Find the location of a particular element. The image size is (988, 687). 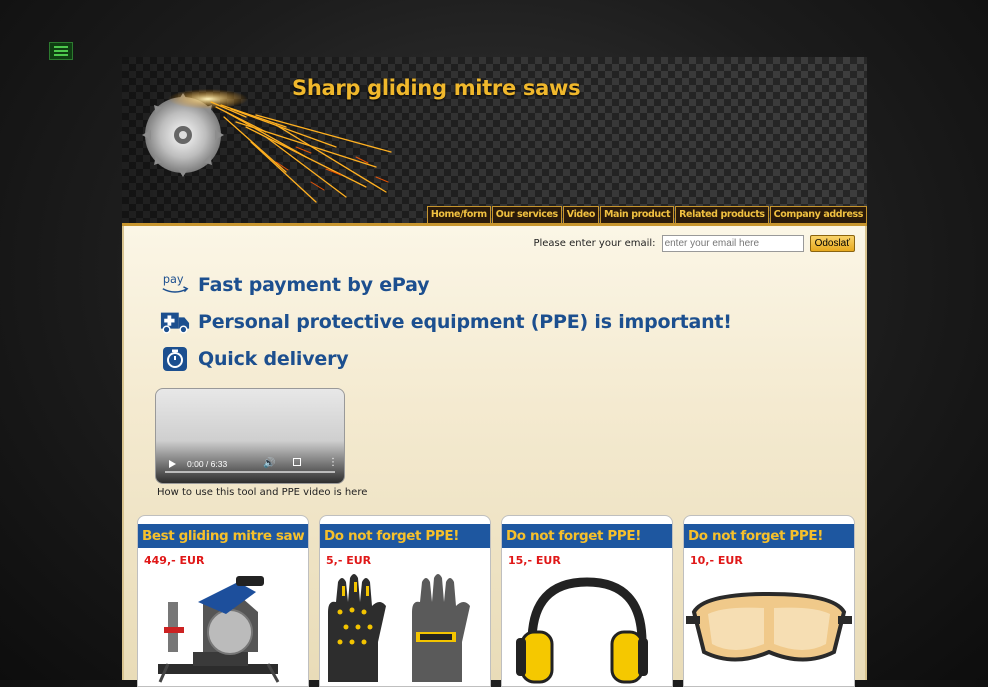

nav-video: Video is located at coordinates (580, 214).